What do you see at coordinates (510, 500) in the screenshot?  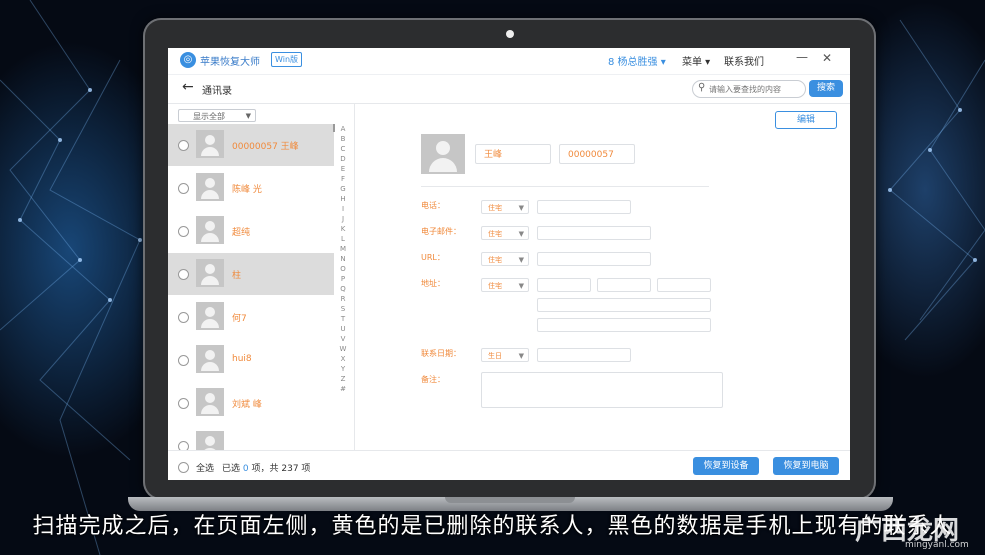 I see `laptop-notch` at bounding box center [510, 500].